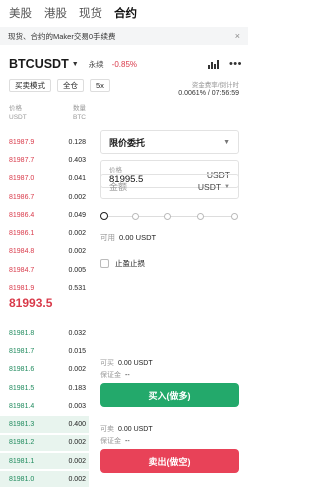 The image size is (320, 487). I want to click on tab-contracts: 合约, so click(125, 13).